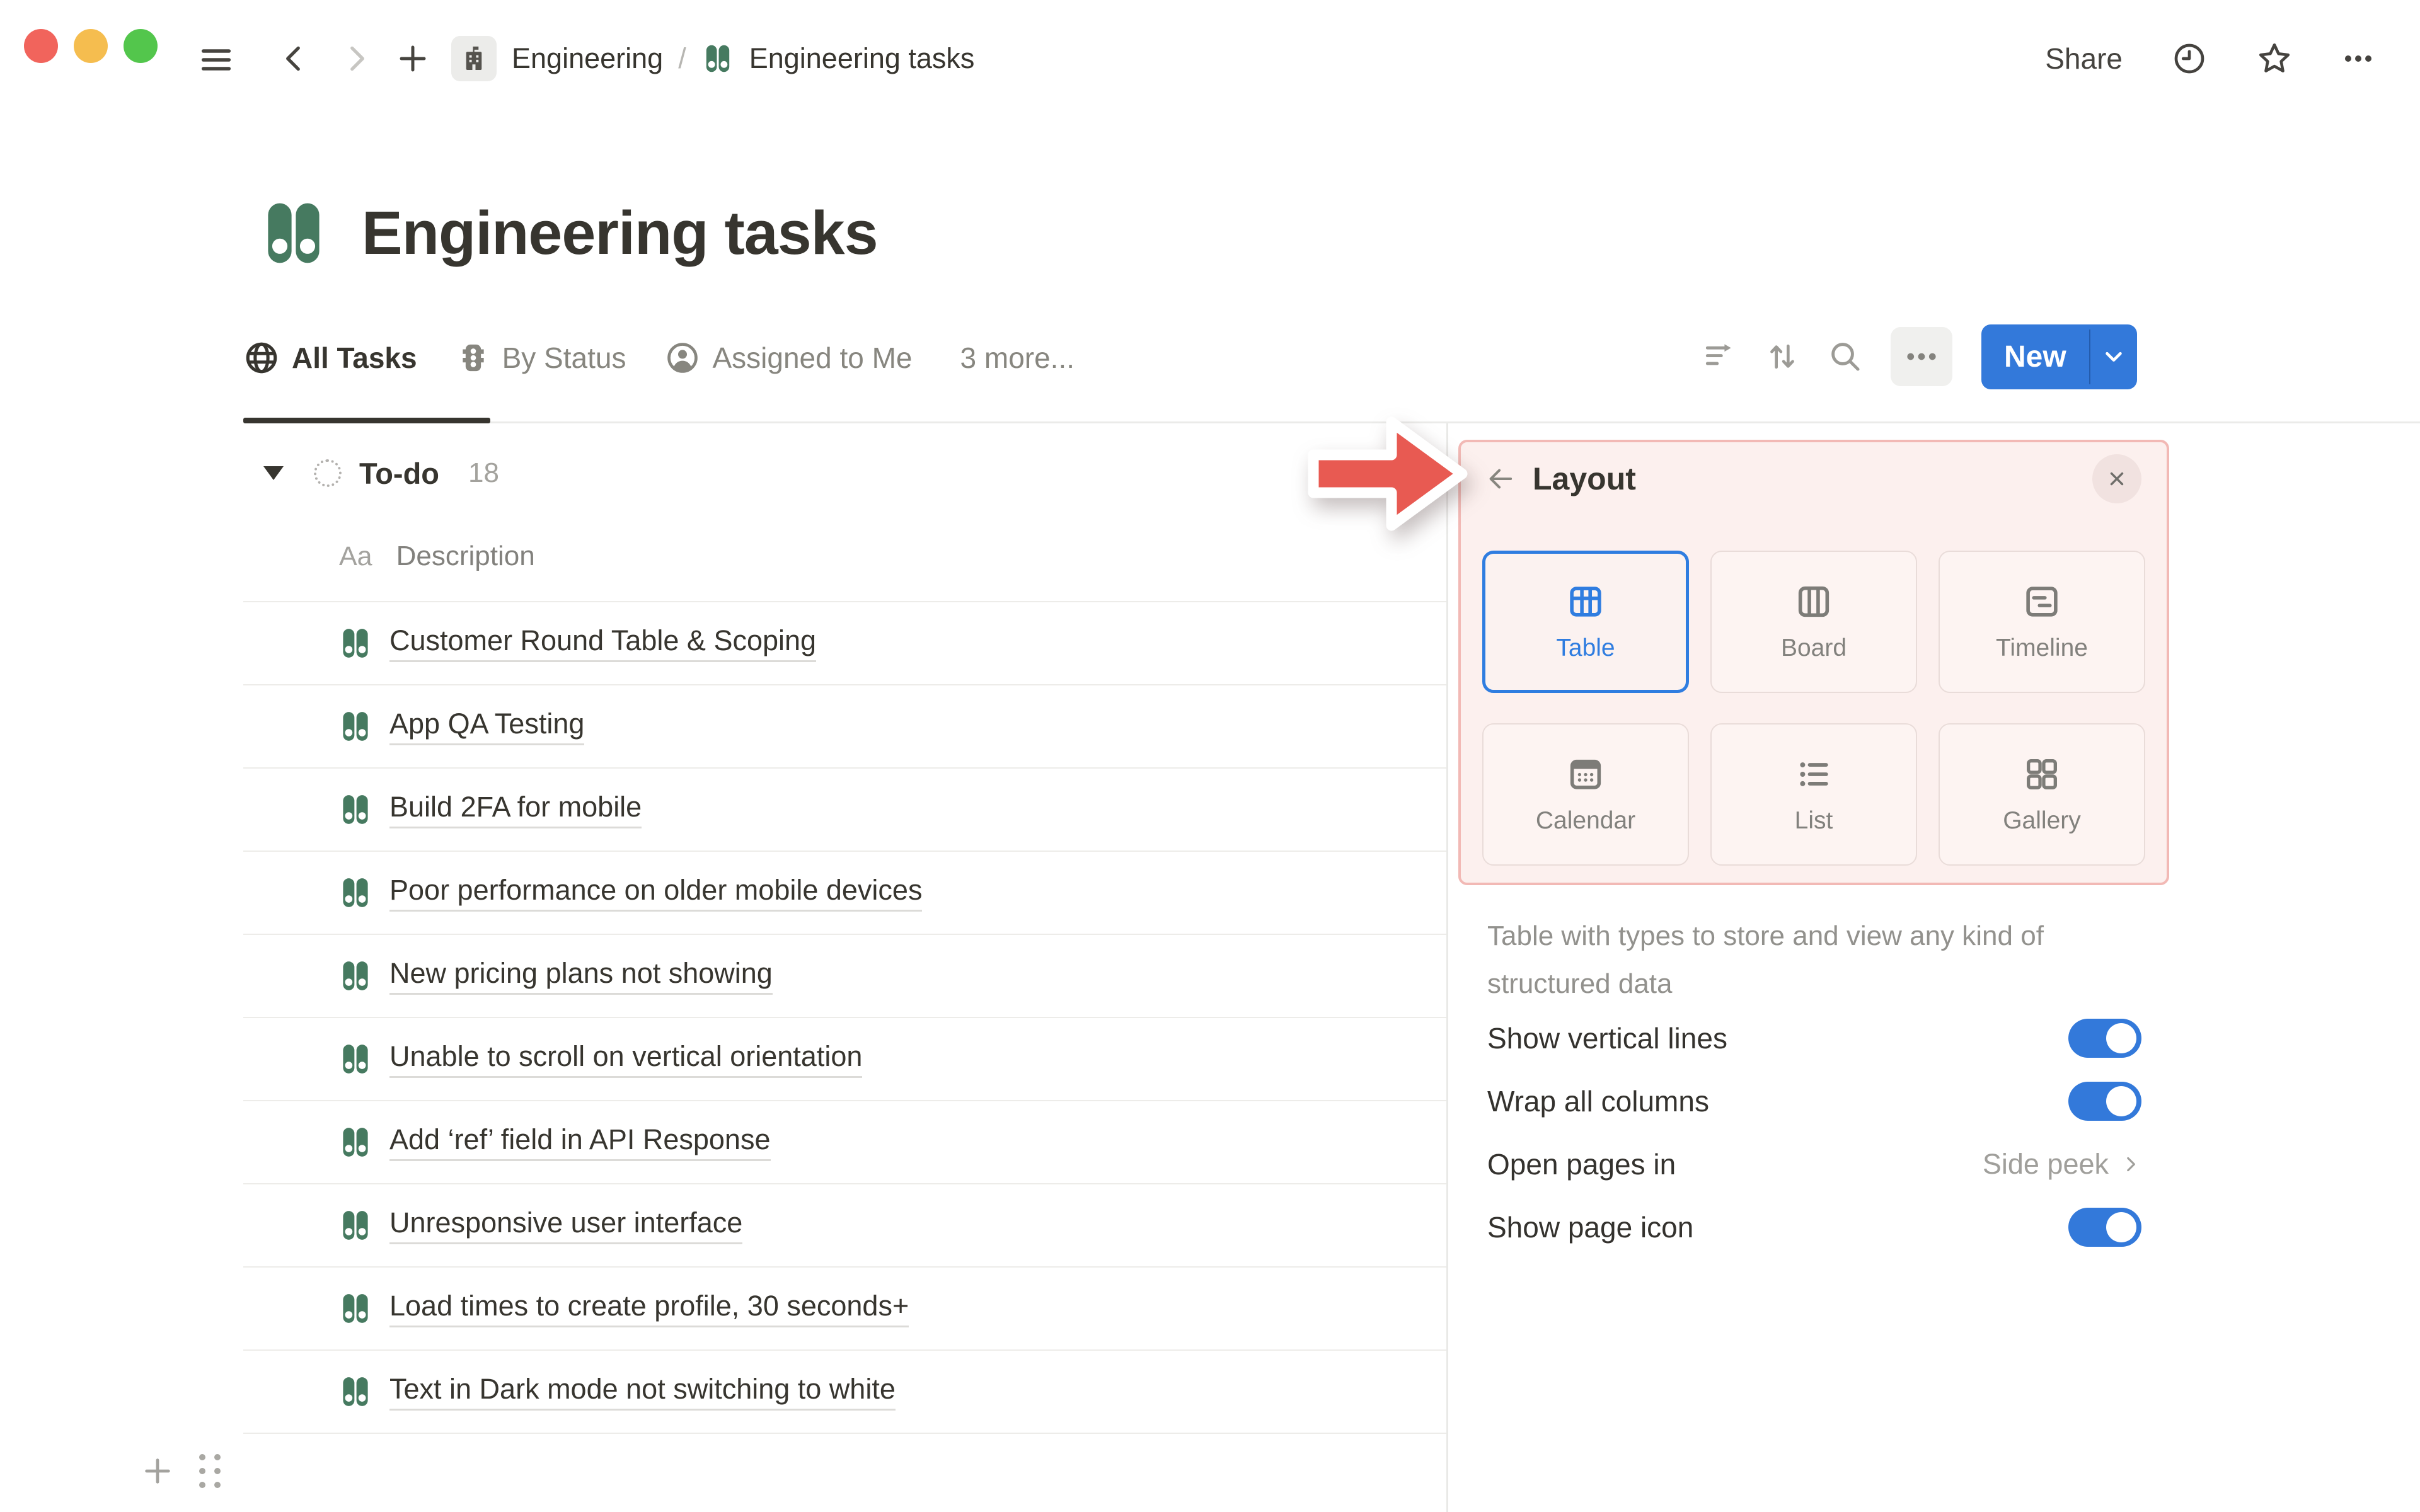  What do you see at coordinates (682, 357) in the screenshot?
I see `person-icon` at bounding box center [682, 357].